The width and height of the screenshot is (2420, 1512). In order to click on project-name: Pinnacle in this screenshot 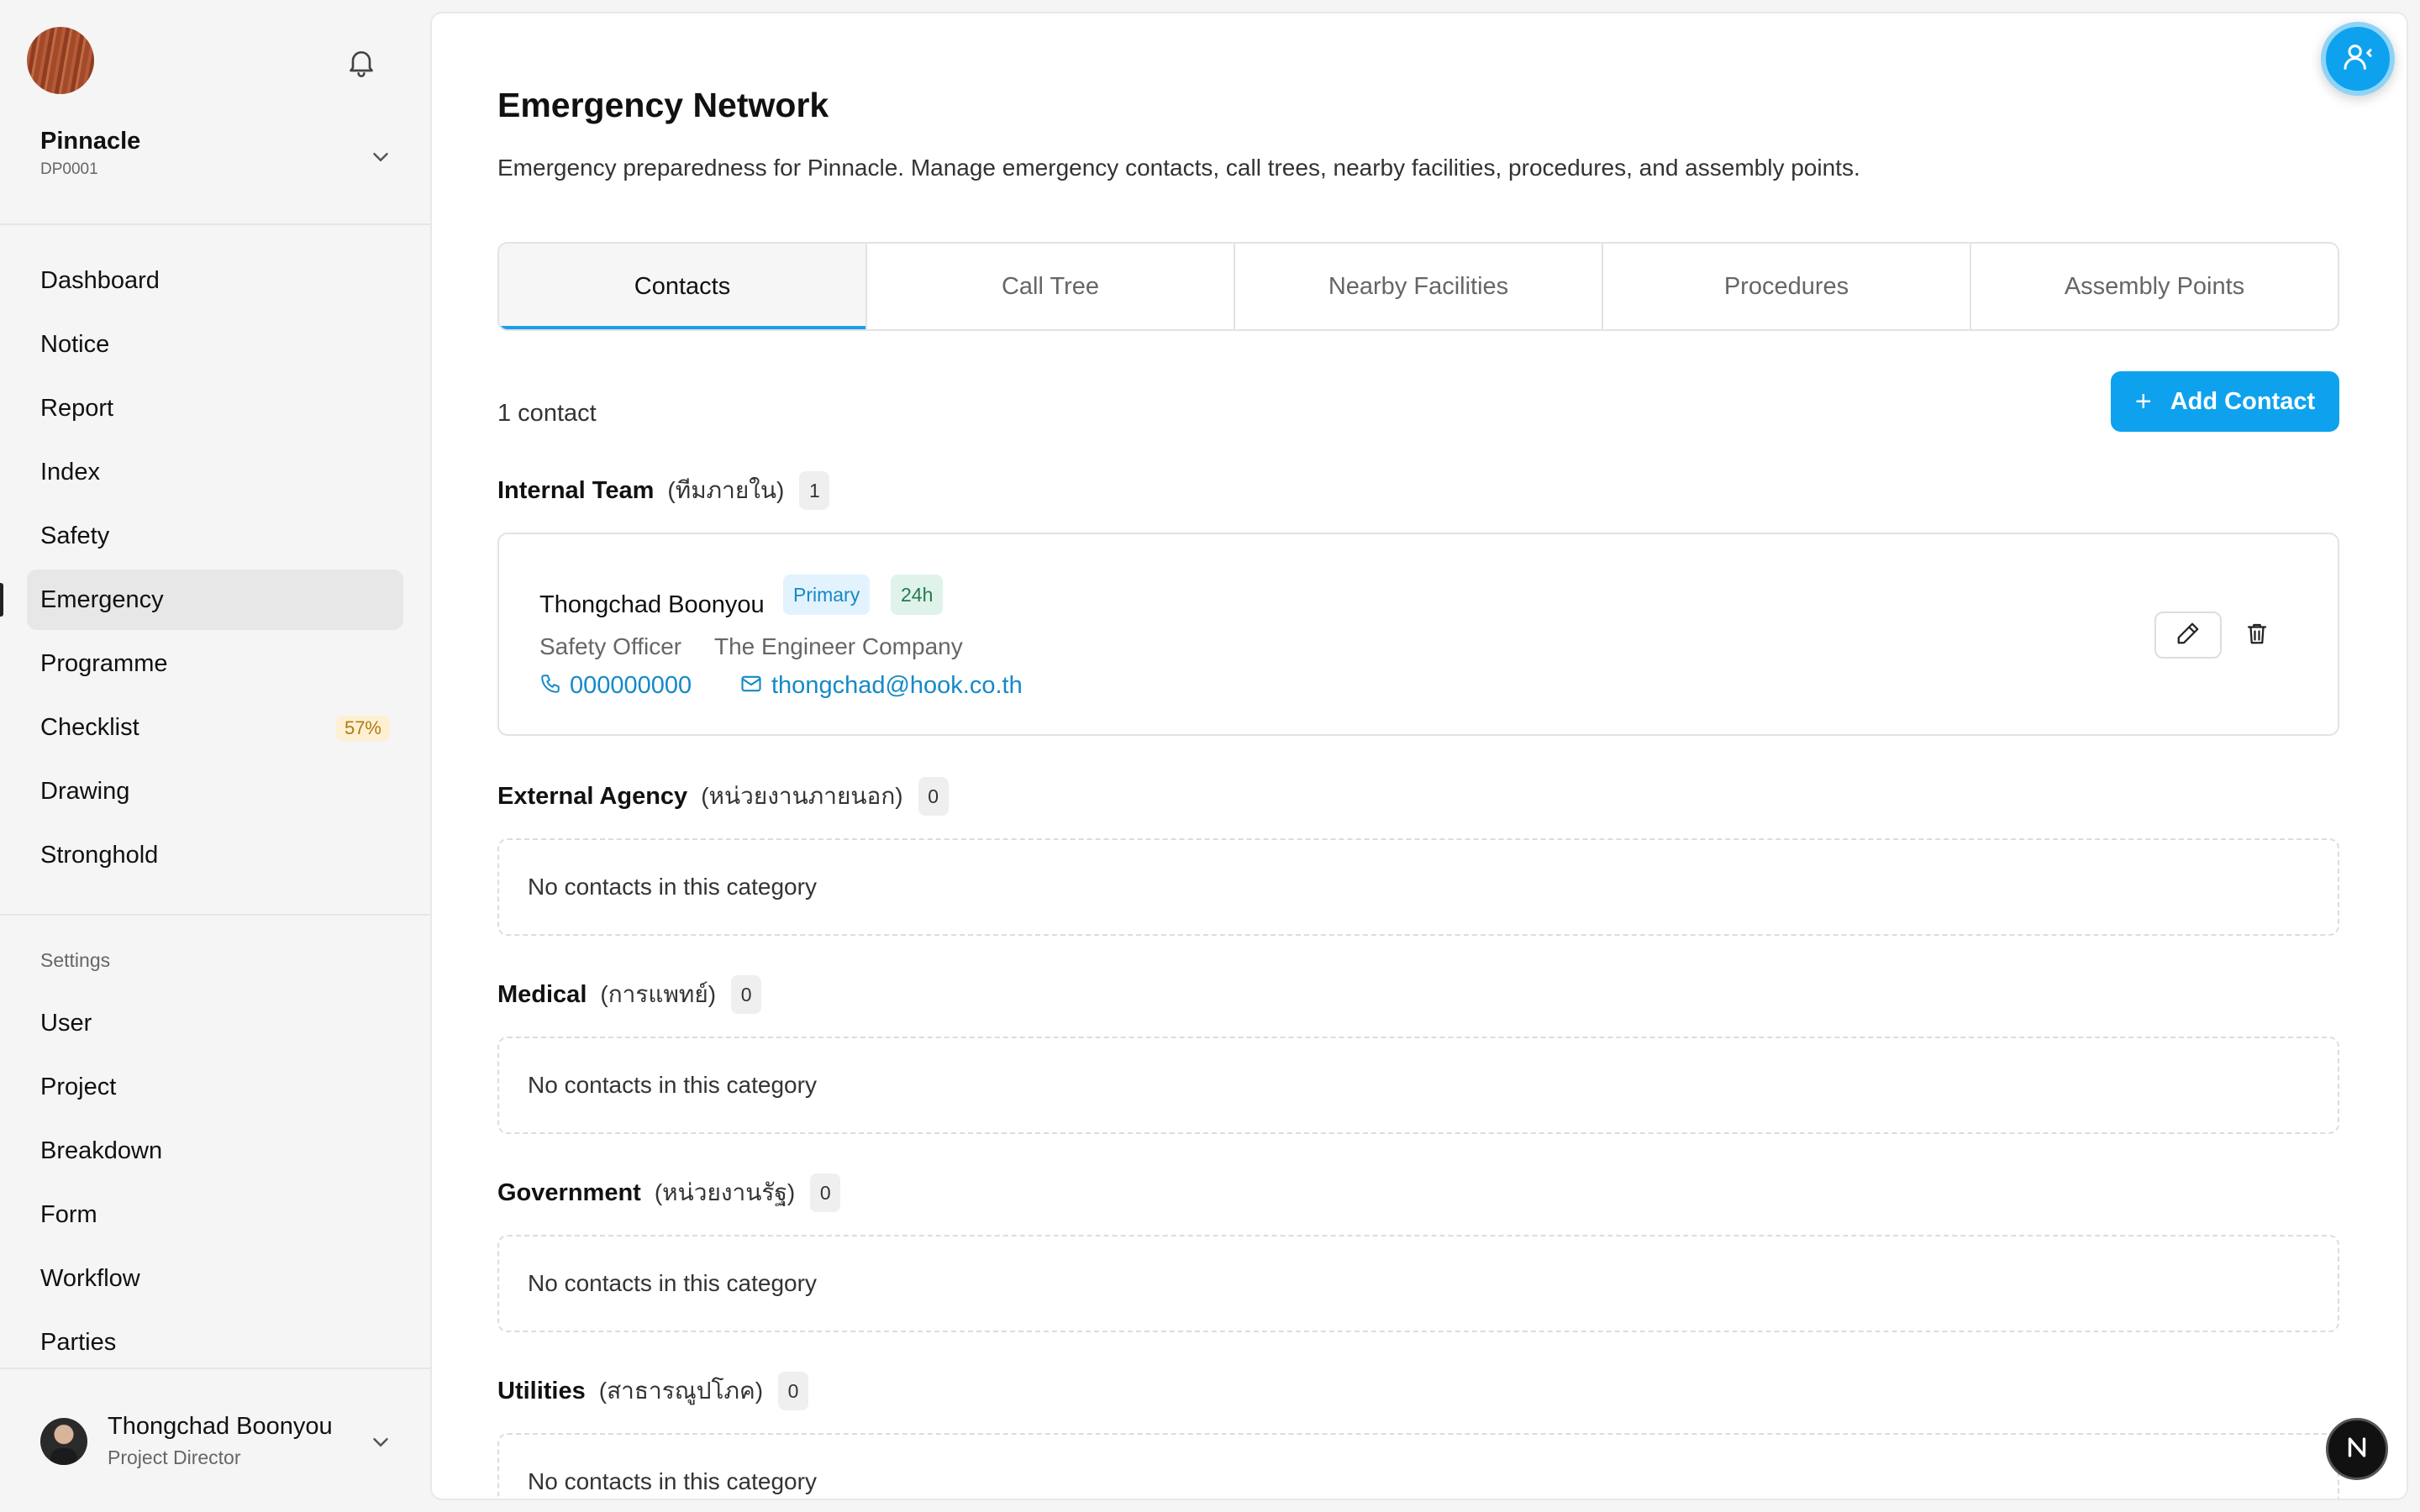, I will do `click(90, 141)`.